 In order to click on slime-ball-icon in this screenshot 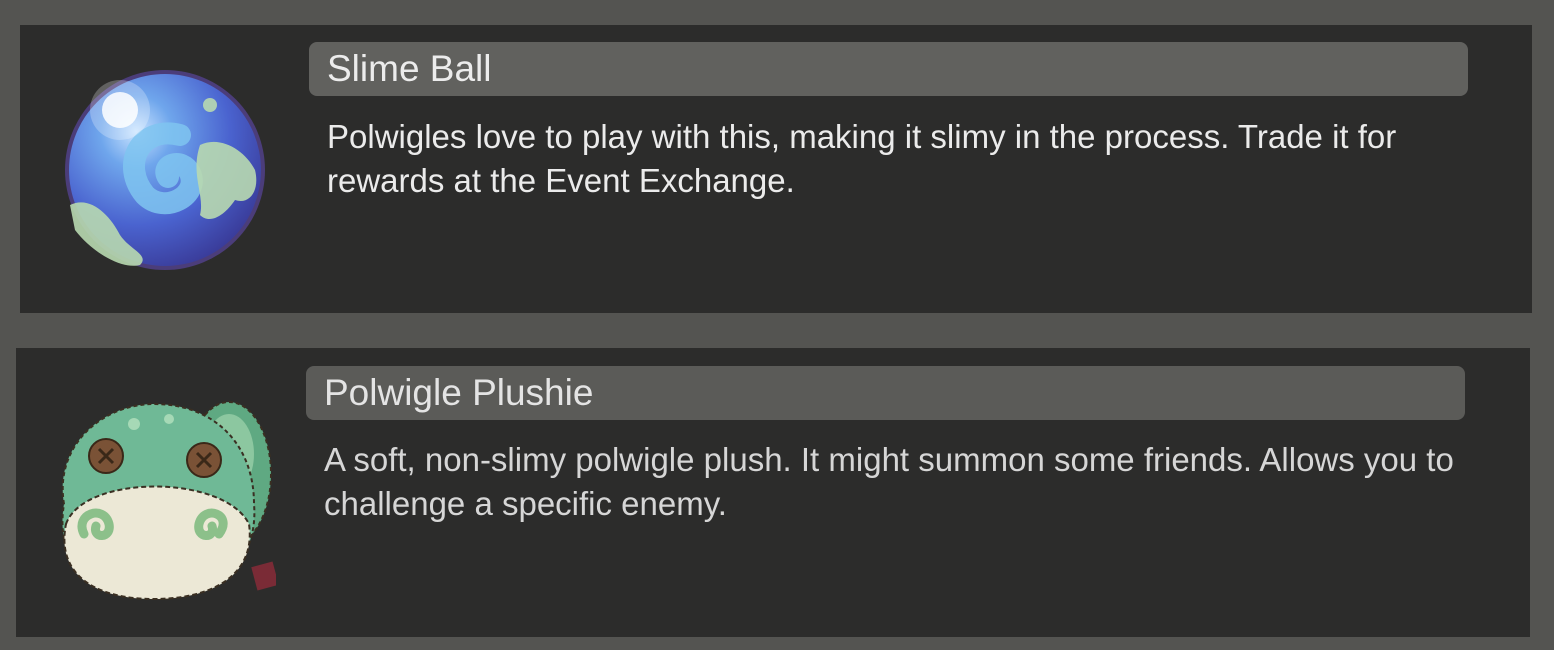, I will do `click(165, 170)`.